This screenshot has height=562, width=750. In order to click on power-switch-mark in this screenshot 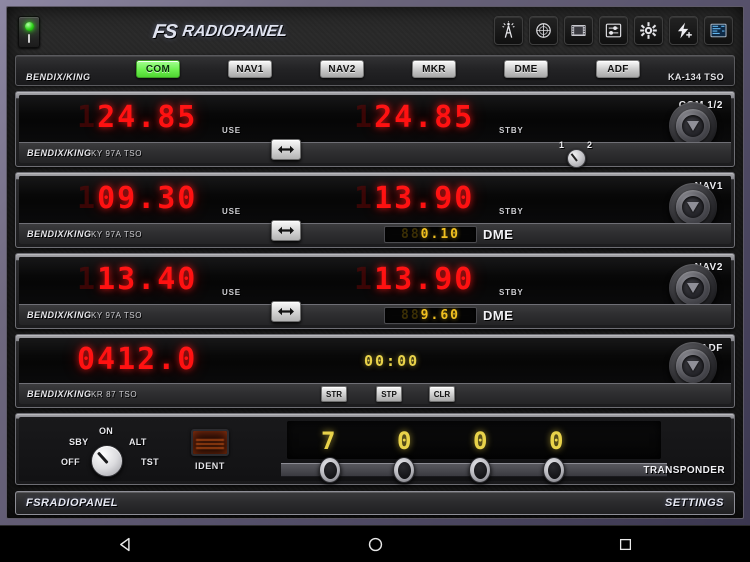, I will do `click(29, 38)`.